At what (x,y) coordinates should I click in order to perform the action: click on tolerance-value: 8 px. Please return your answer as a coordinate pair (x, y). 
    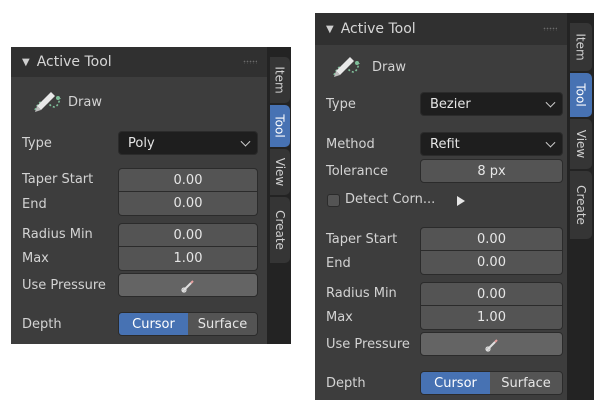
    Looking at the image, I should click on (491, 171).